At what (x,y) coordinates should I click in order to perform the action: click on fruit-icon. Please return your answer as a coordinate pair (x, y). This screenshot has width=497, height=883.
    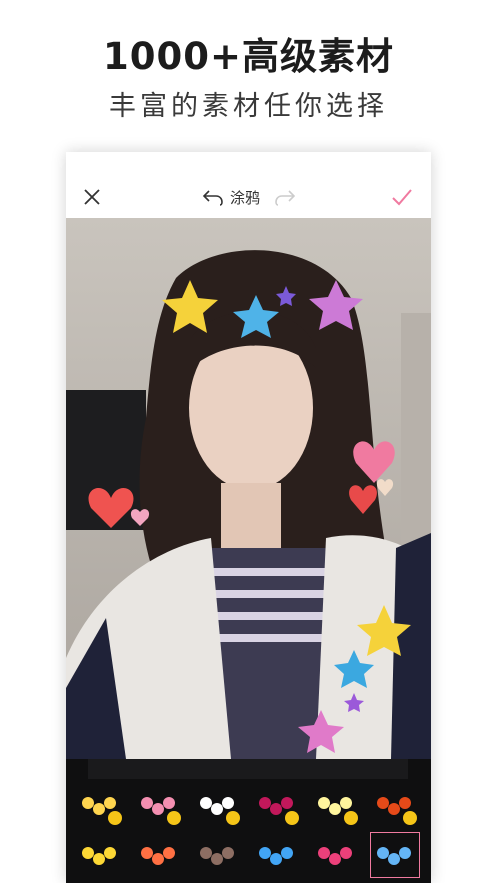
    Looking at the image, I should click on (159, 855).